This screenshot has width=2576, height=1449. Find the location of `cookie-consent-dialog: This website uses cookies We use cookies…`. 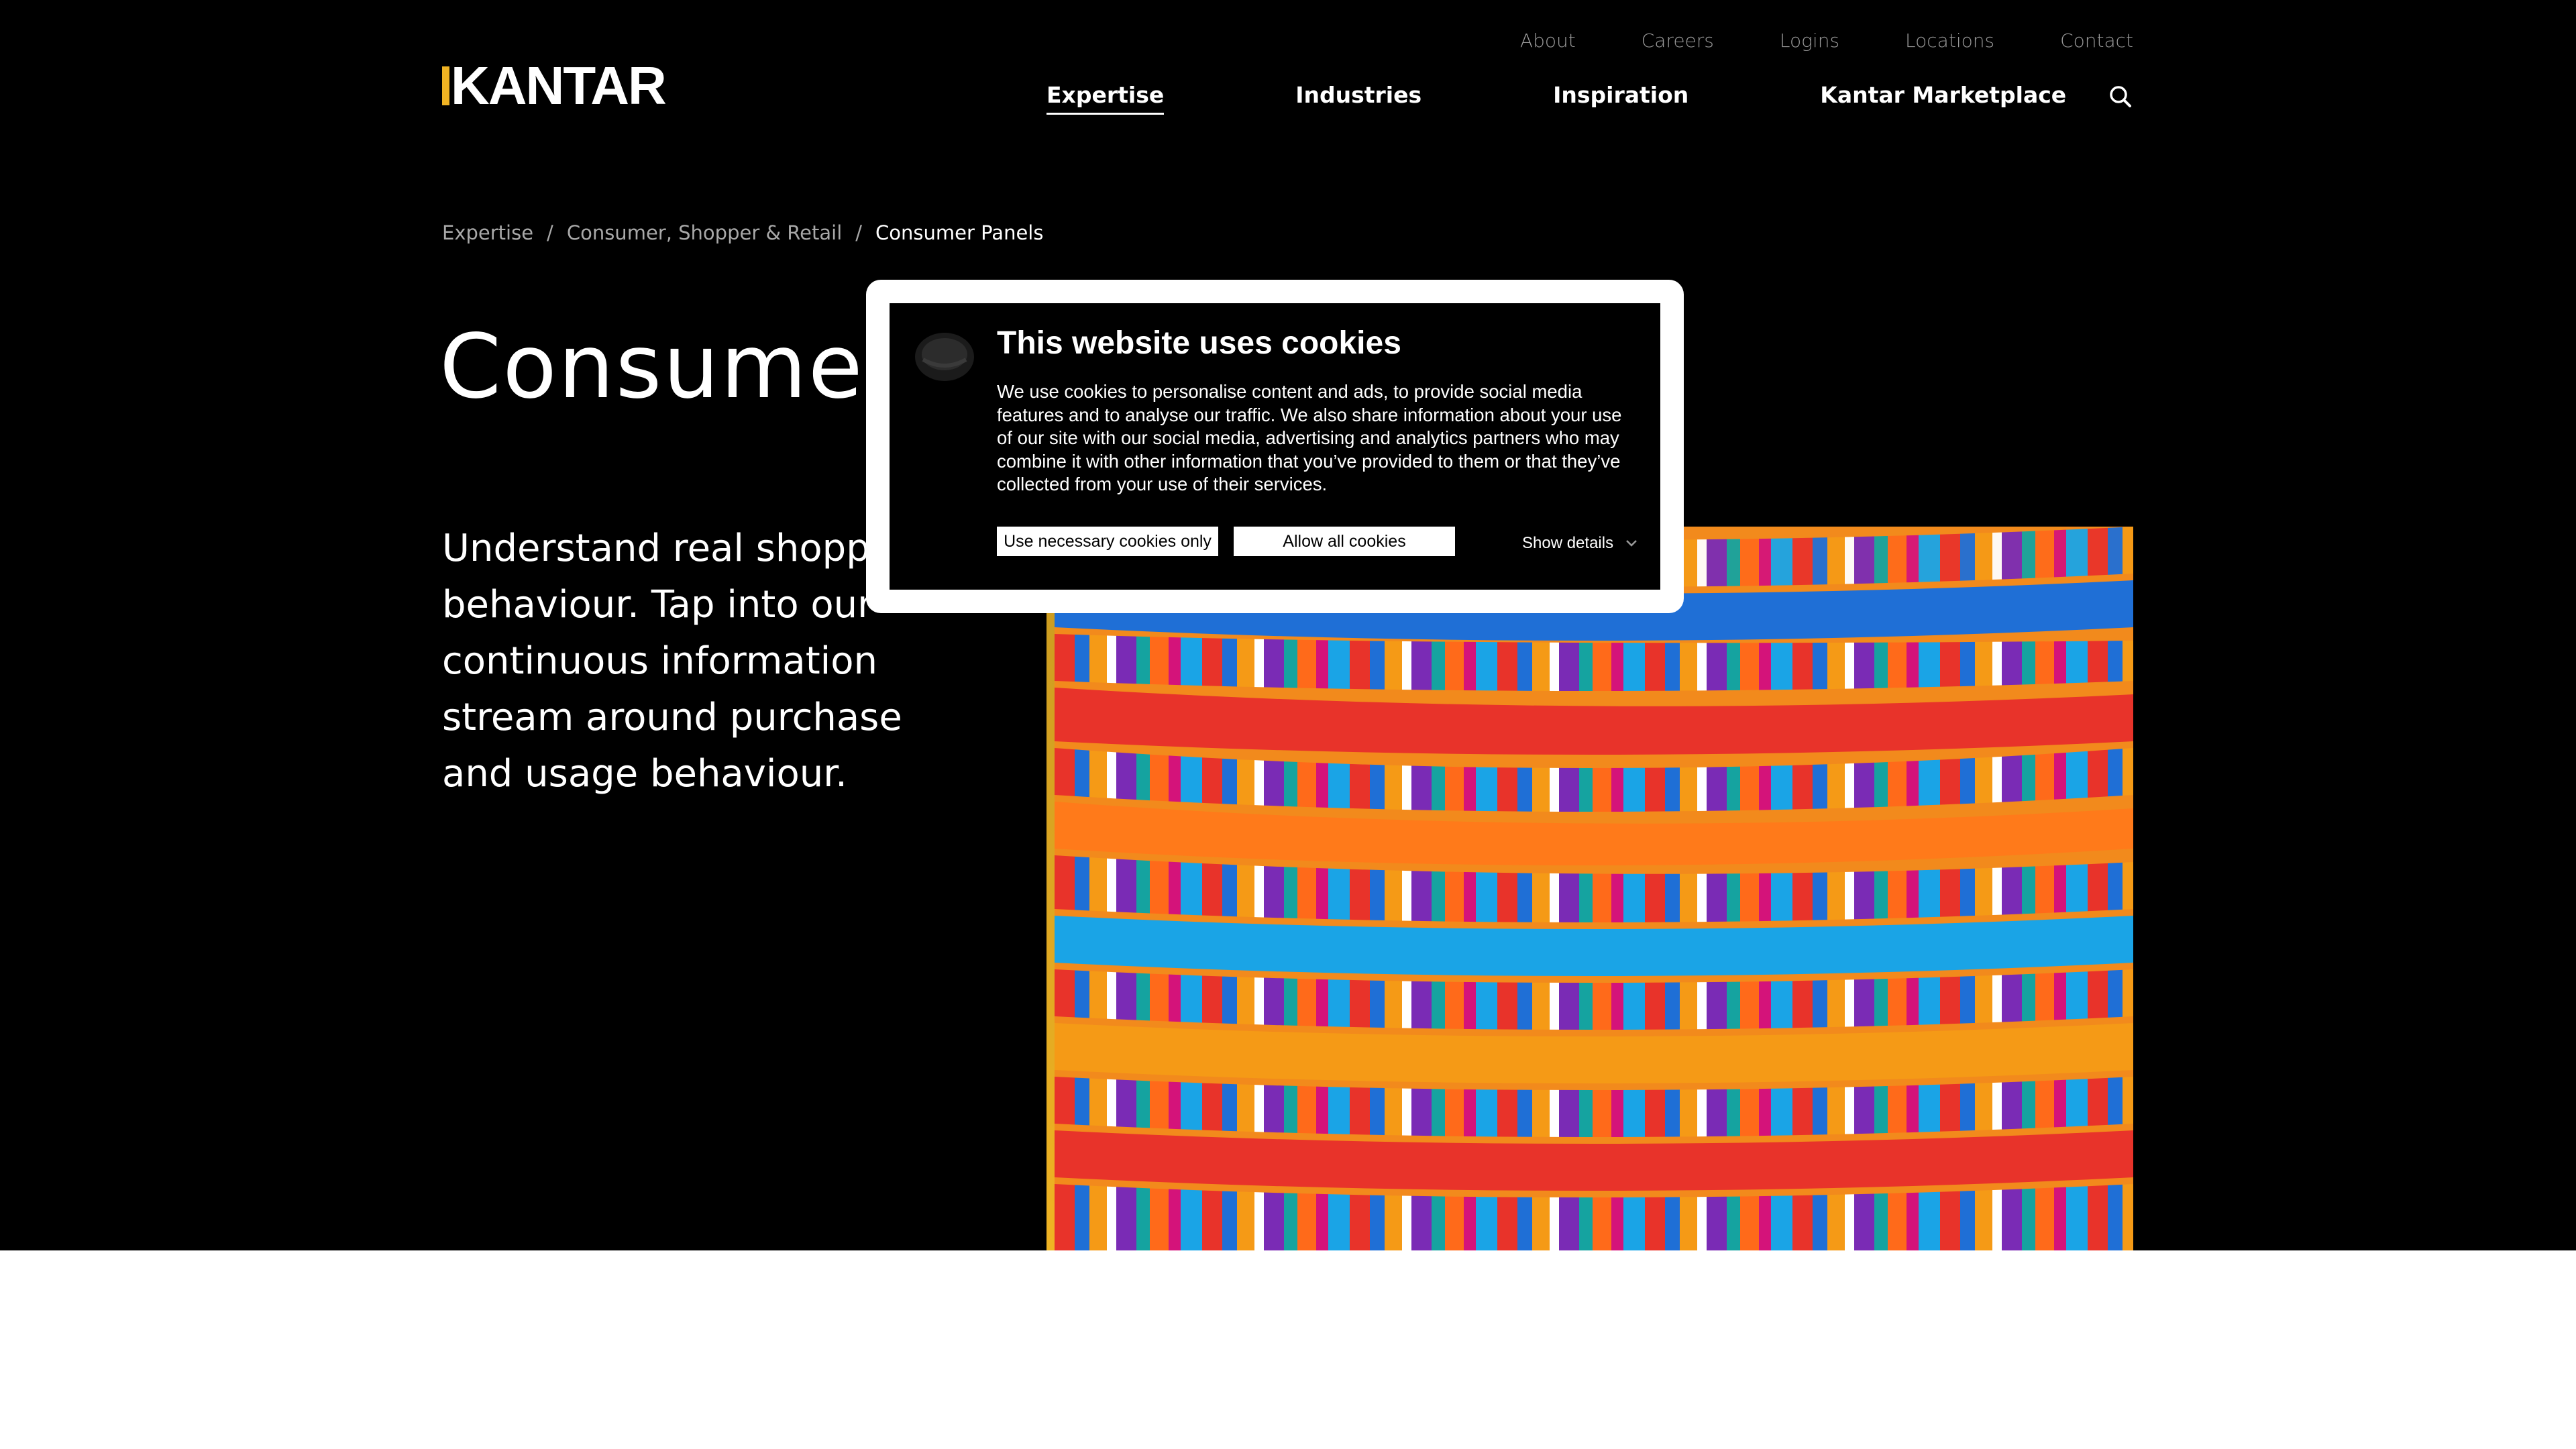

cookie-consent-dialog: This website uses cookies We use cookies… is located at coordinates (1275, 446).